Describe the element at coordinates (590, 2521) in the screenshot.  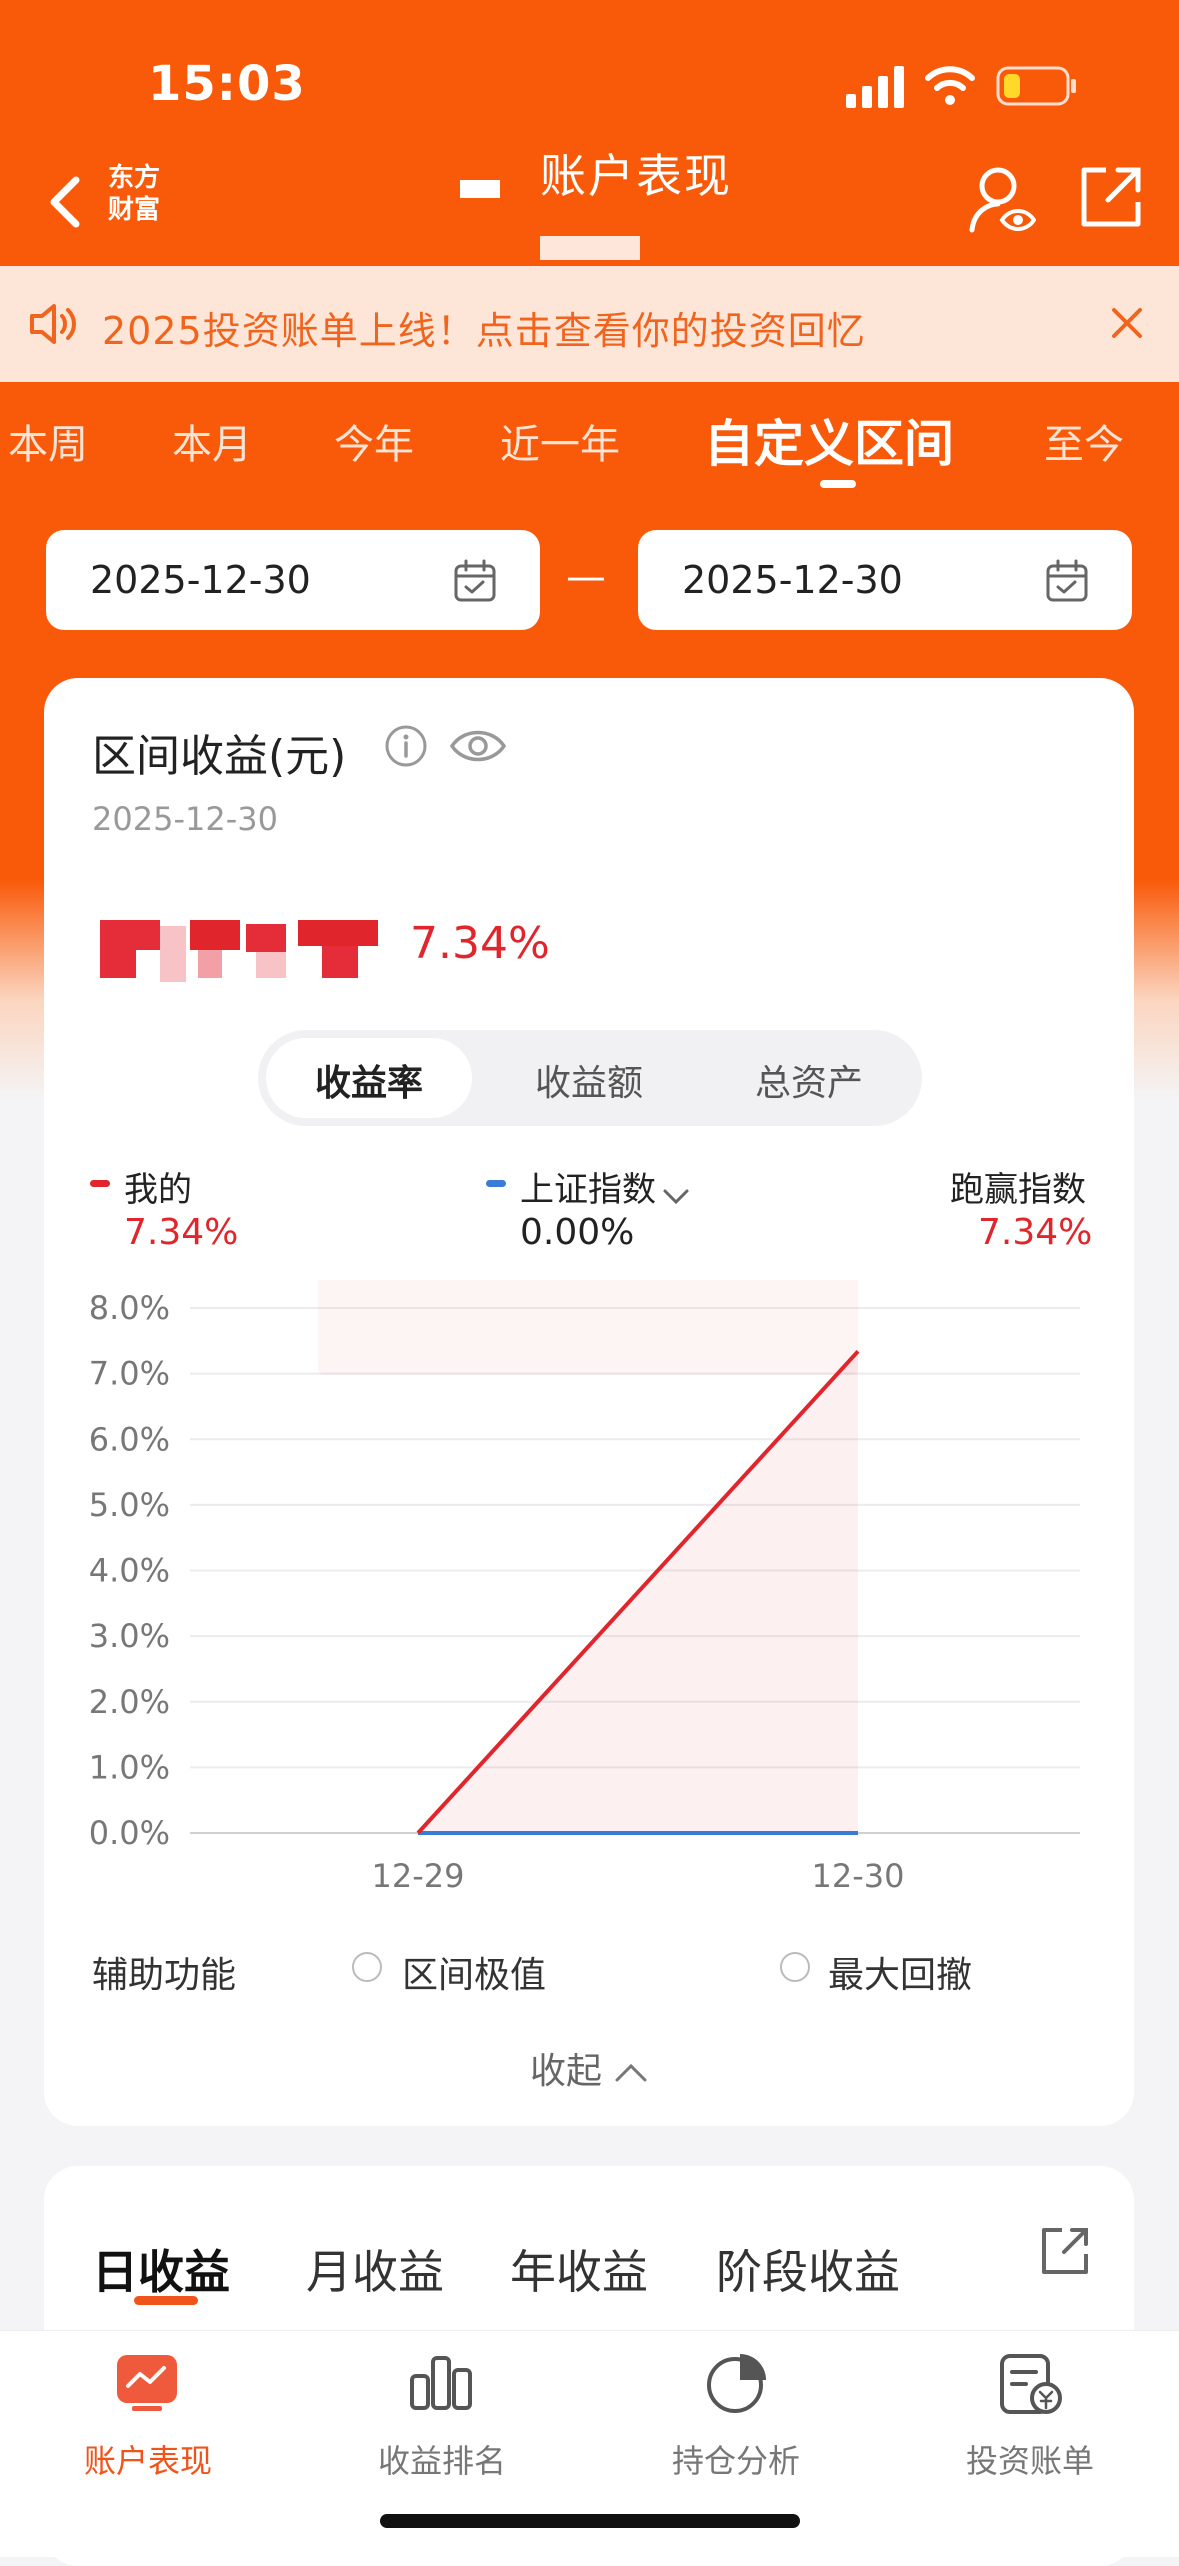
I see `home-indicator` at that location.